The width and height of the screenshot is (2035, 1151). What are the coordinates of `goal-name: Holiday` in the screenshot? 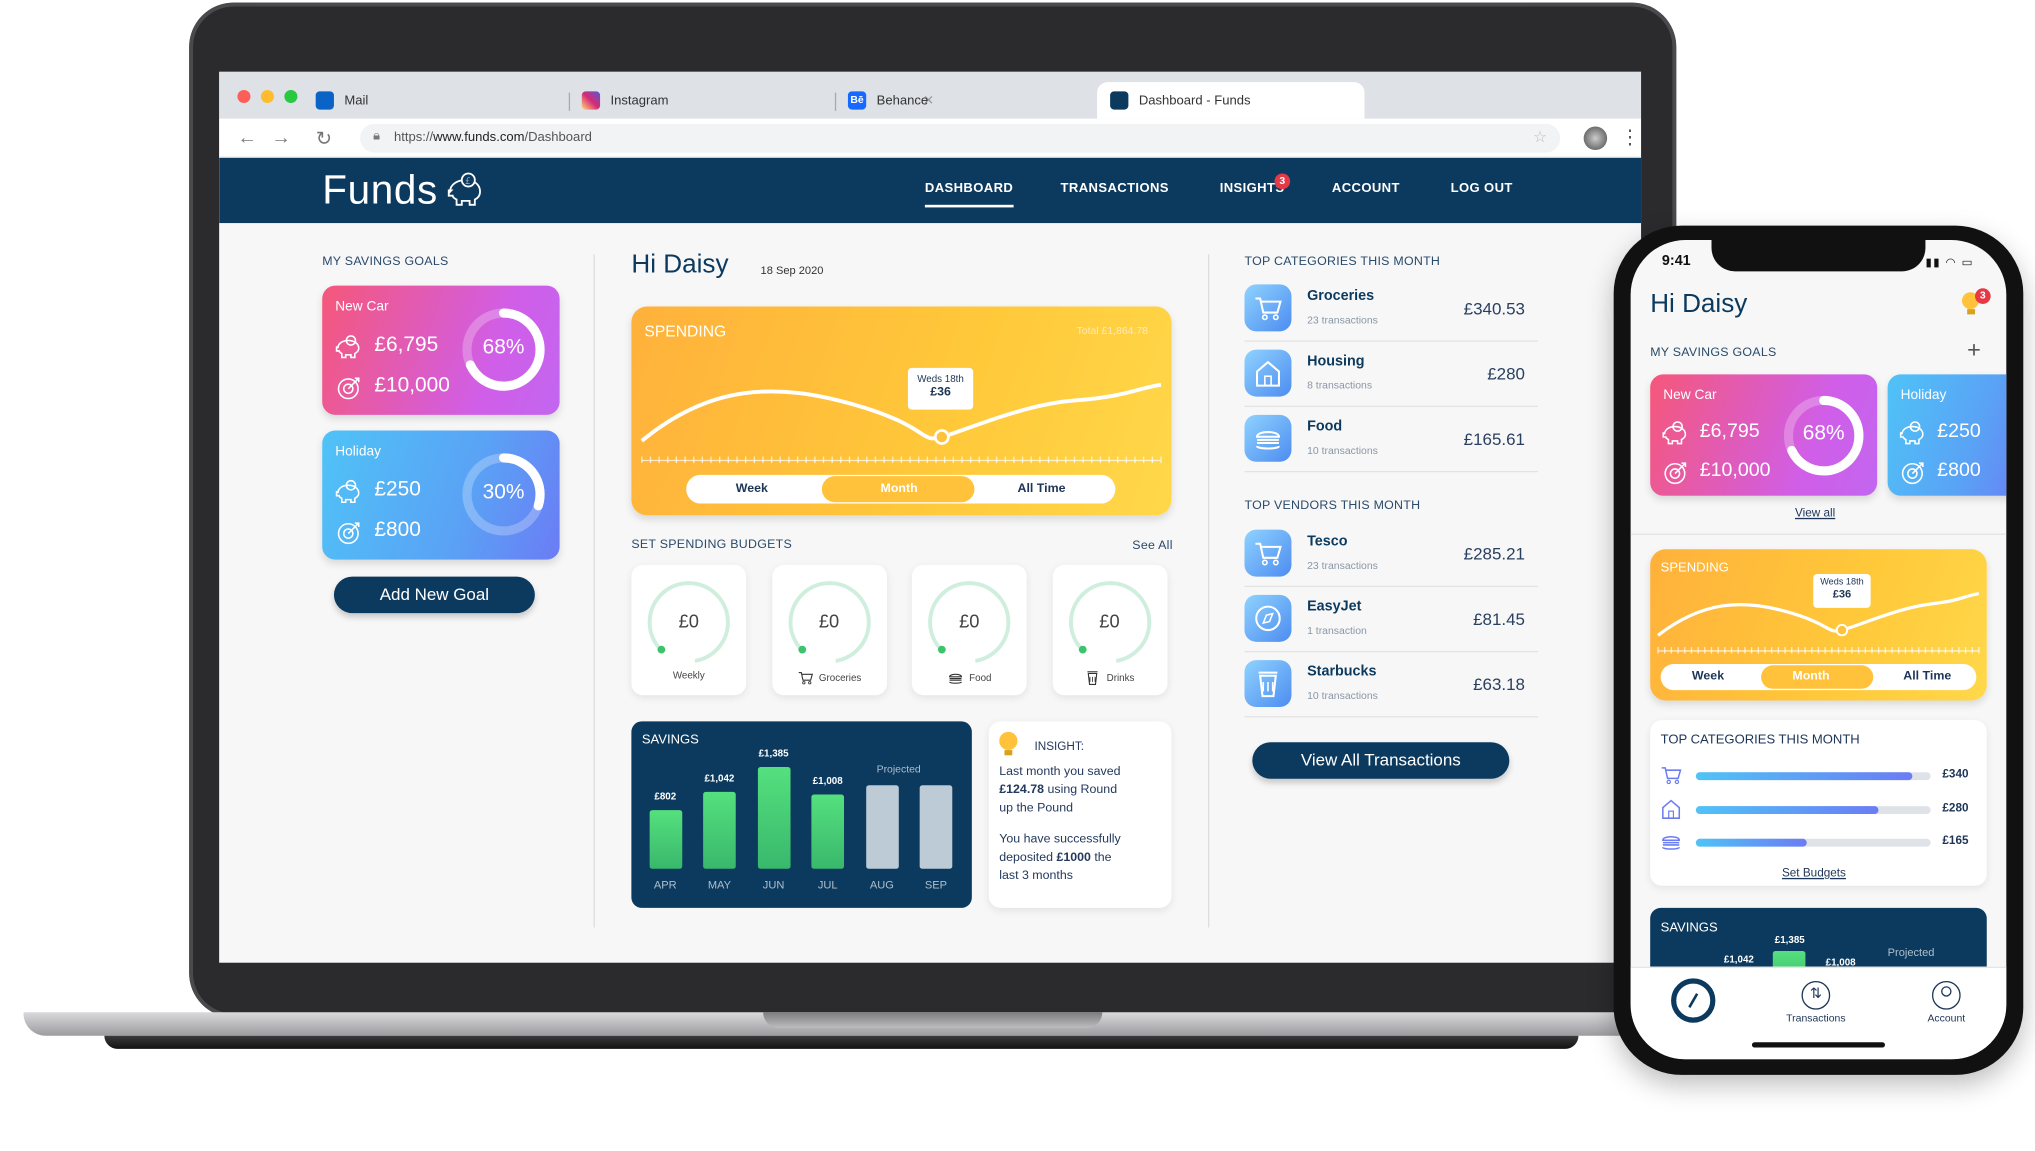 It's located at (1923, 395).